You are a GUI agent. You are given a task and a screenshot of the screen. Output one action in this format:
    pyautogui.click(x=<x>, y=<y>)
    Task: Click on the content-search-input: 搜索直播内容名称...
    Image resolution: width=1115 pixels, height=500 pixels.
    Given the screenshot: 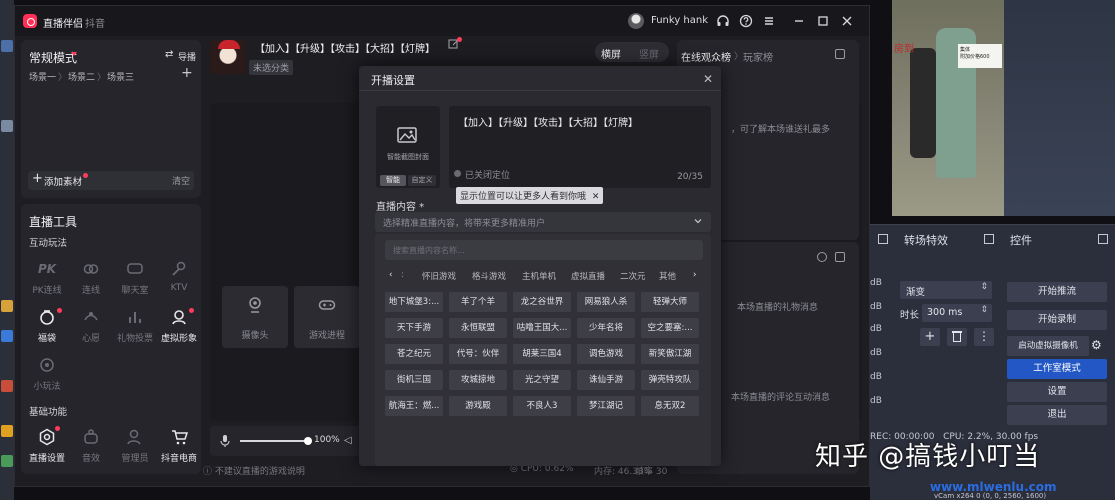 What is the action you would take?
    pyautogui.click(x=544, y=250)
    